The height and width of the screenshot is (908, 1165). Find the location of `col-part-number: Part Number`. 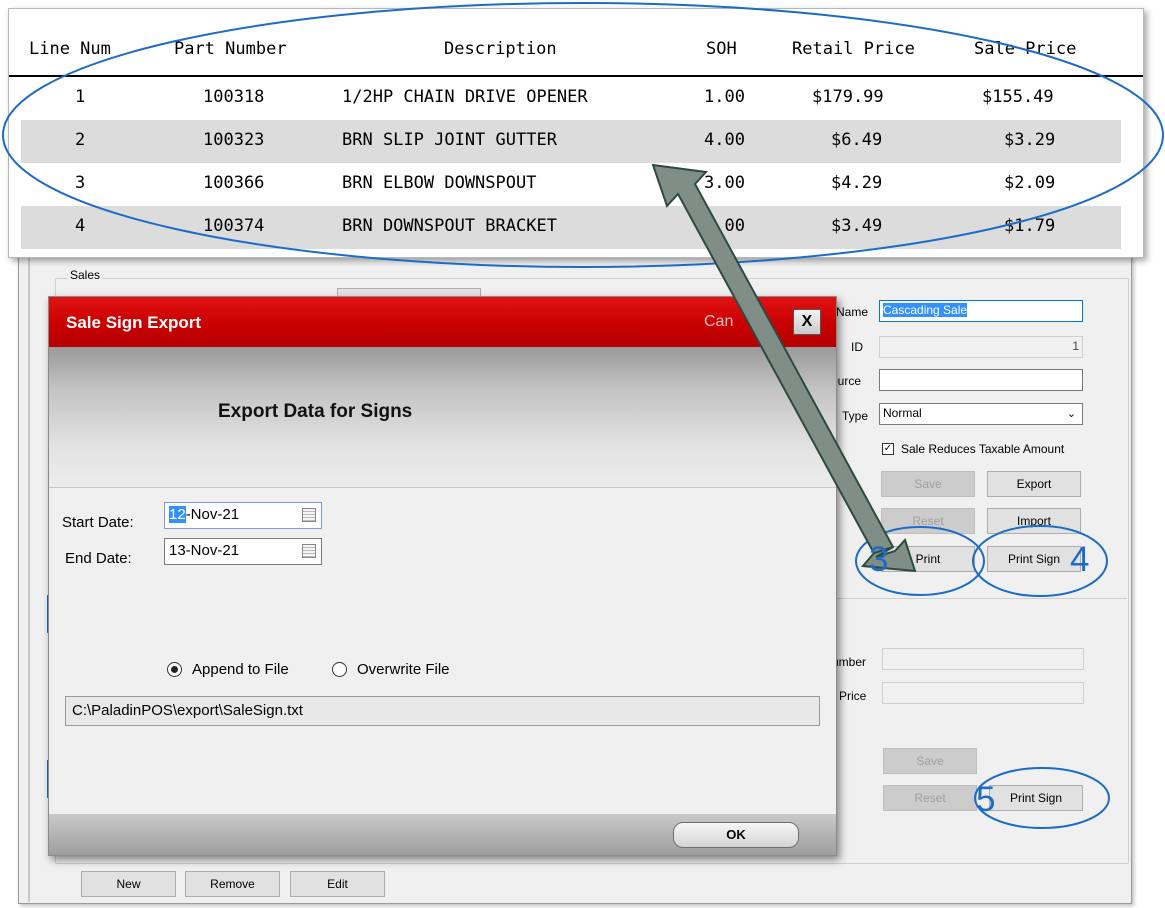

col-part-number: Part Number is located at coordinates (230, 49).